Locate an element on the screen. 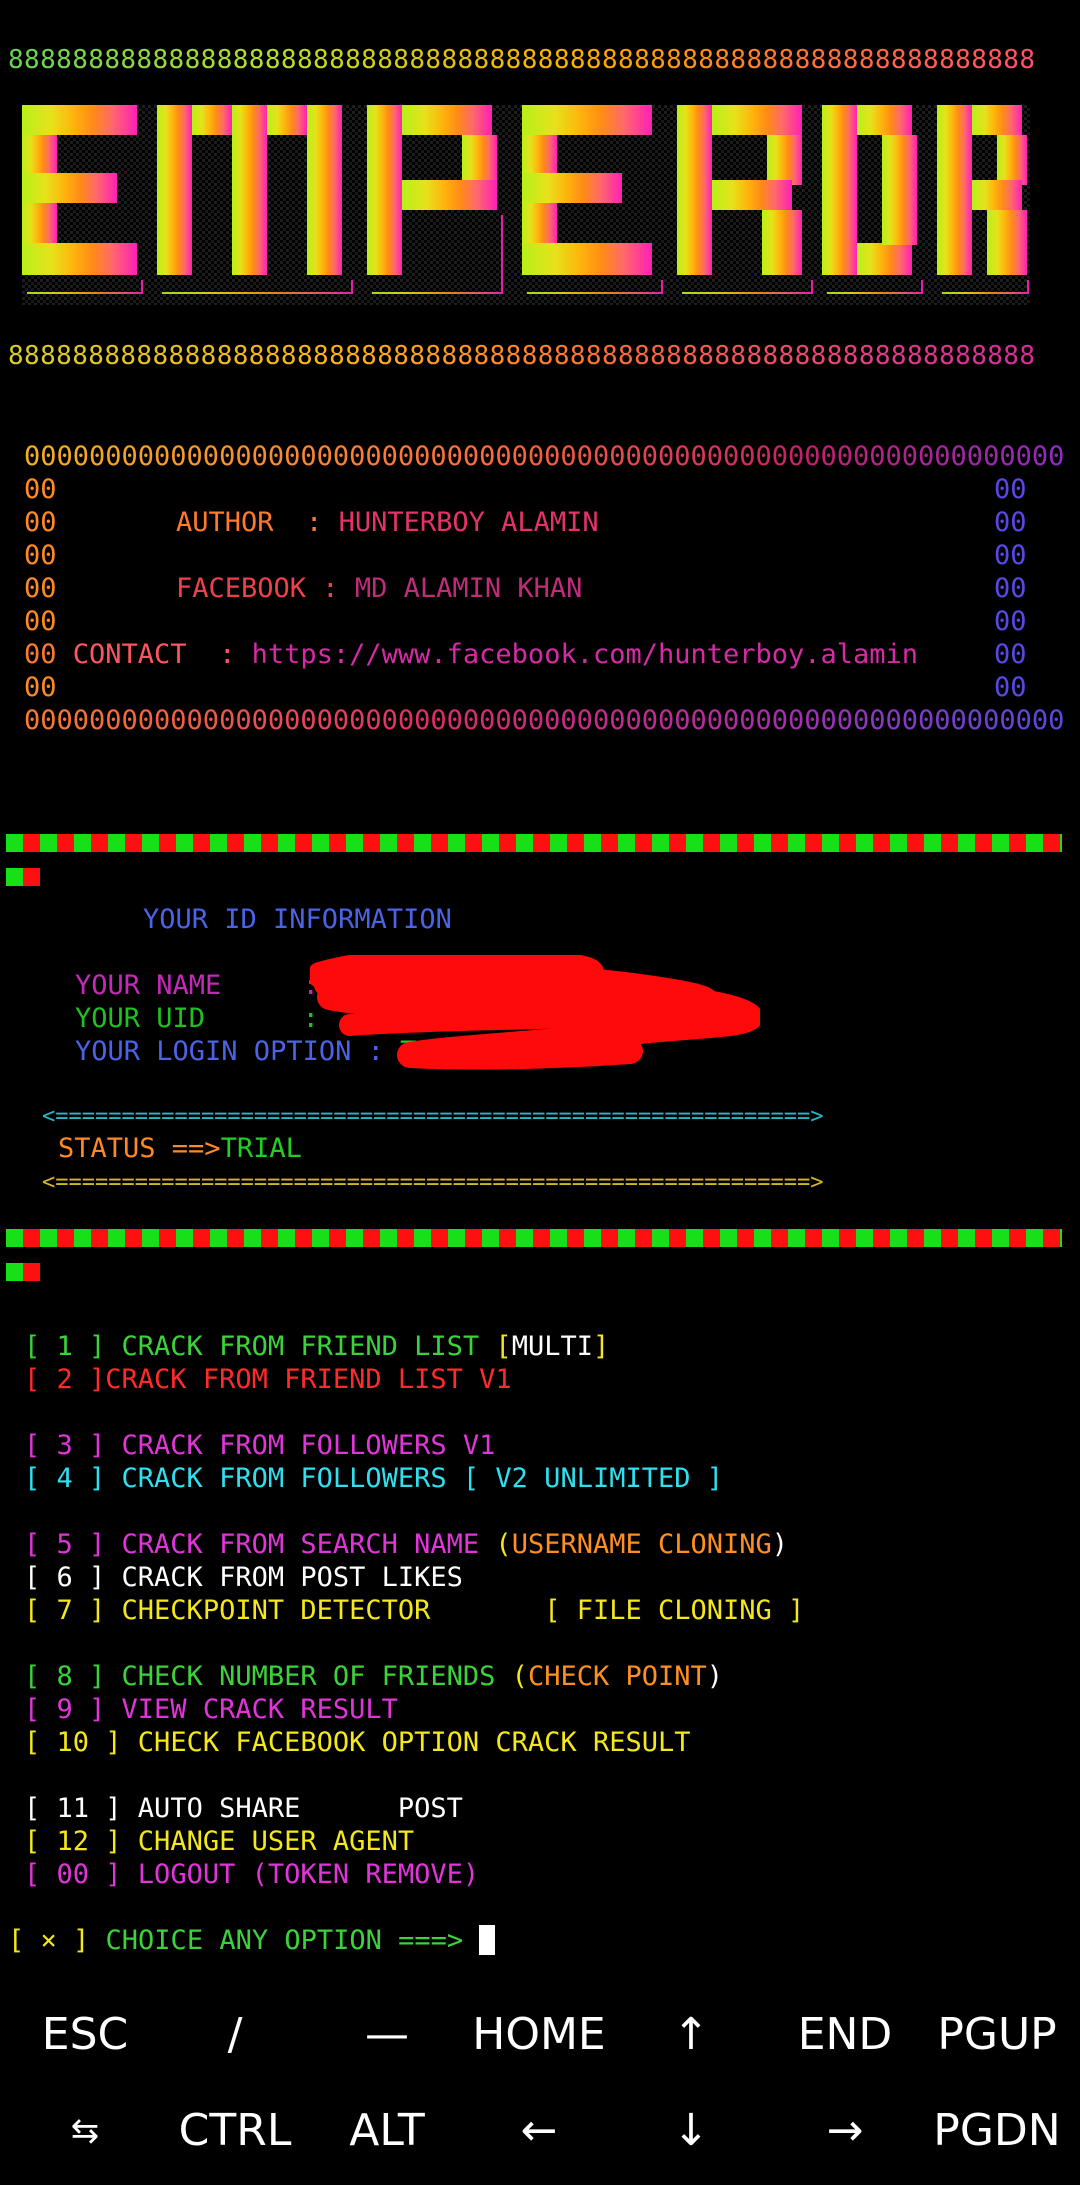  menu-option-1: [ 1 ] CRACK FROM FRIEND LIST [MULTI] is located at coordinates (316, 1346).